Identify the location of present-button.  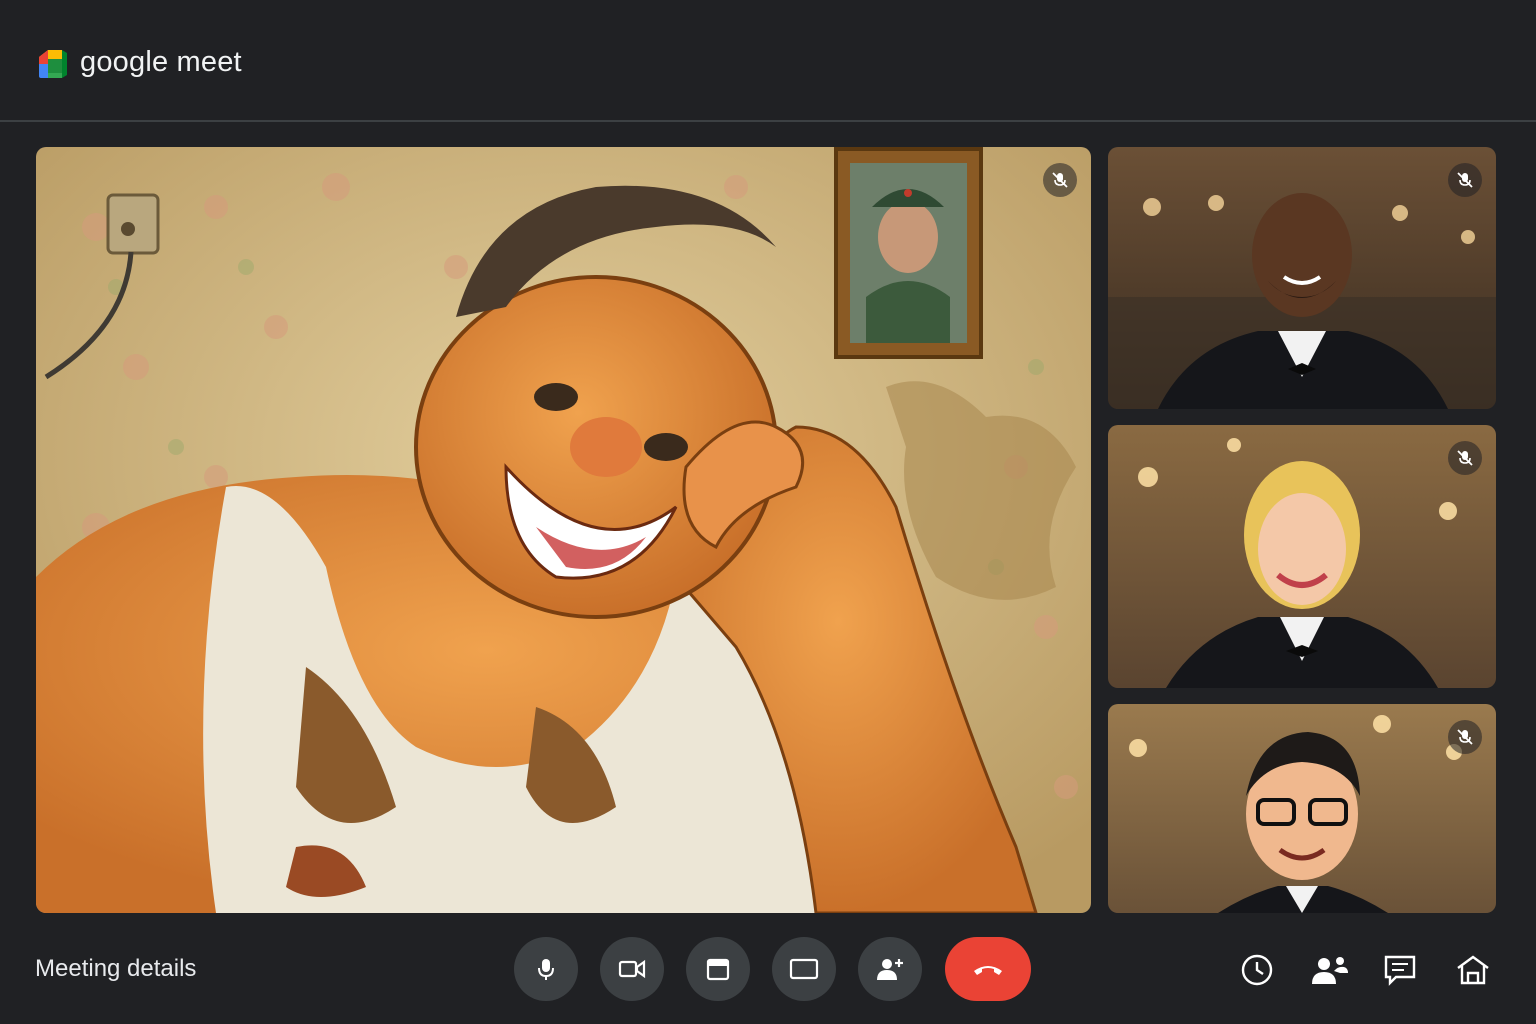
(804, 969).